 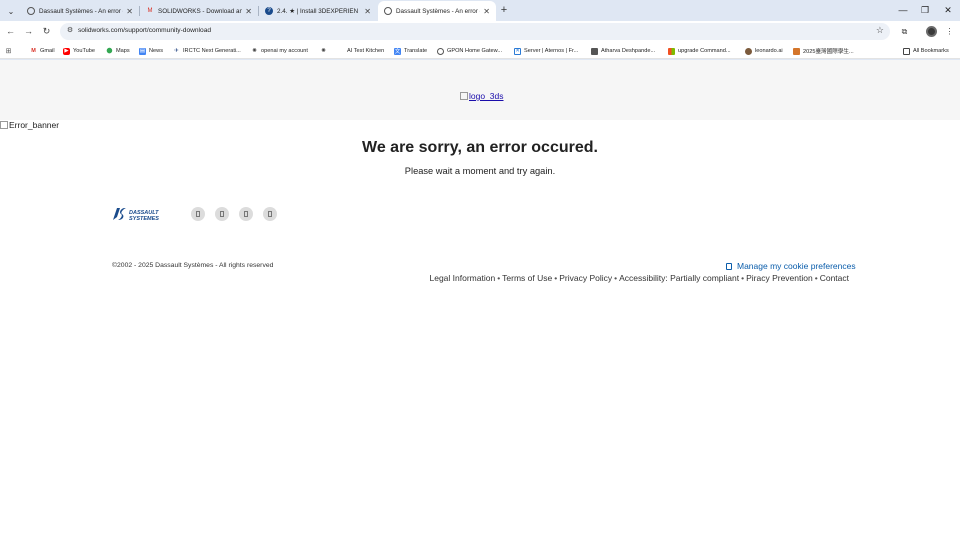 I want to click on back-button: ←, so click(x=10, y=31).